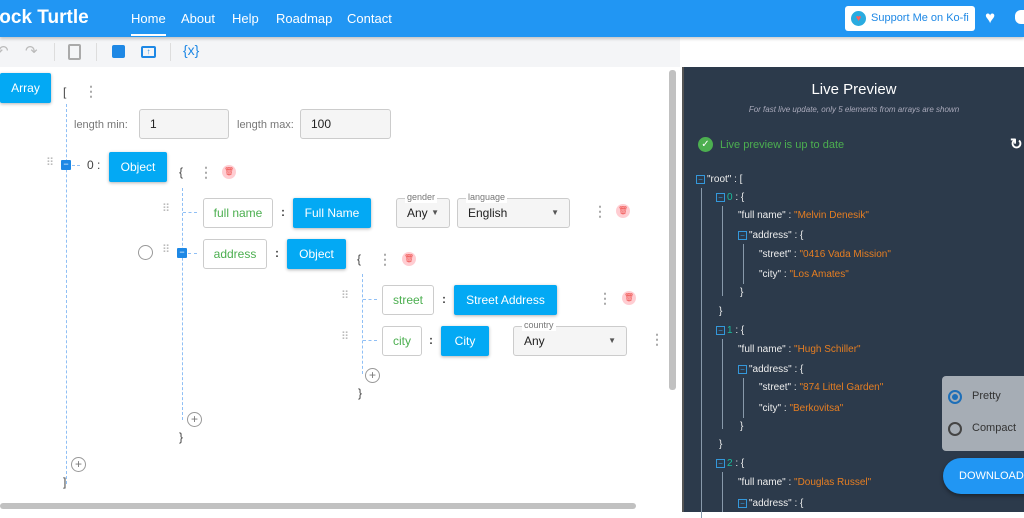 The width and height of the screenshot is (1024, 518). Describe the element at coordinates (238, 213) in the screenshot. I see `full-name-key-input: full name` at that location.